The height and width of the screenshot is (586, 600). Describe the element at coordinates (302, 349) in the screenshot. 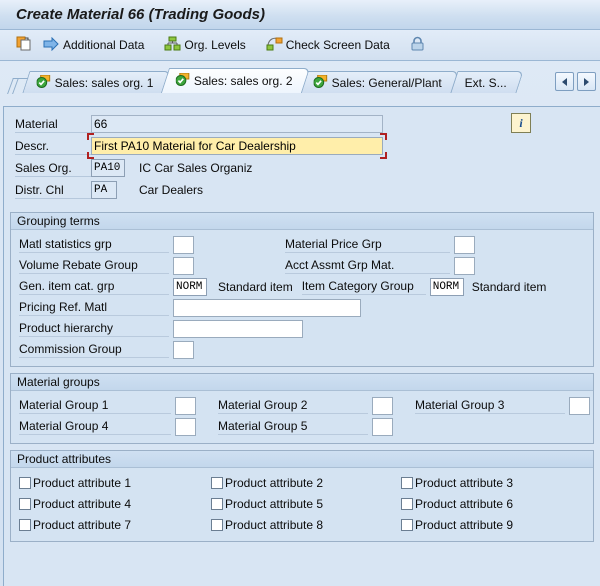

I see `commission-group-row: Commission Group` at that location.